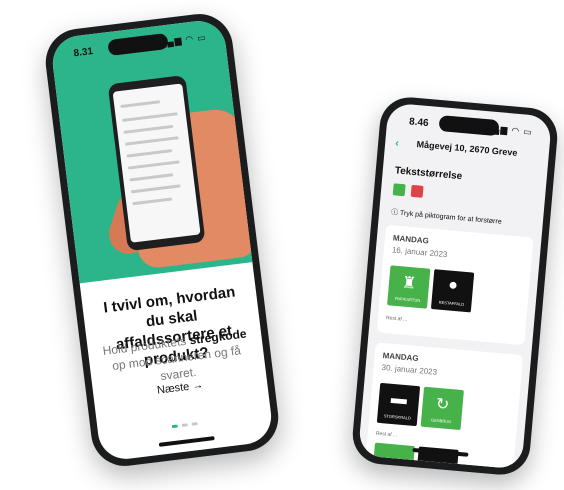  Describe the element at coordinates (407, 299) in the screenshot. I see `bin-caption: PAP/KARTON` at that location.